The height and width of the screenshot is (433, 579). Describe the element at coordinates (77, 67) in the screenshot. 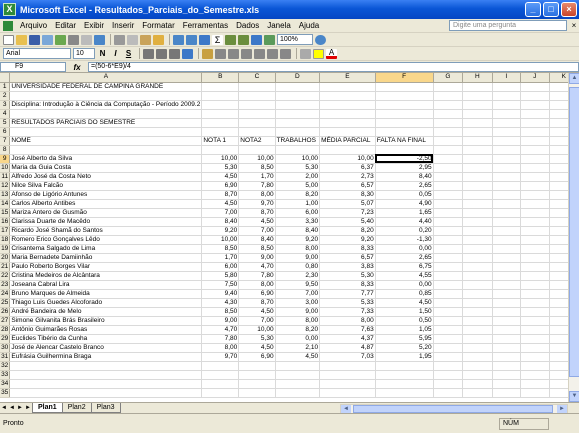

I see `insert-function-icon: fx` at that location.